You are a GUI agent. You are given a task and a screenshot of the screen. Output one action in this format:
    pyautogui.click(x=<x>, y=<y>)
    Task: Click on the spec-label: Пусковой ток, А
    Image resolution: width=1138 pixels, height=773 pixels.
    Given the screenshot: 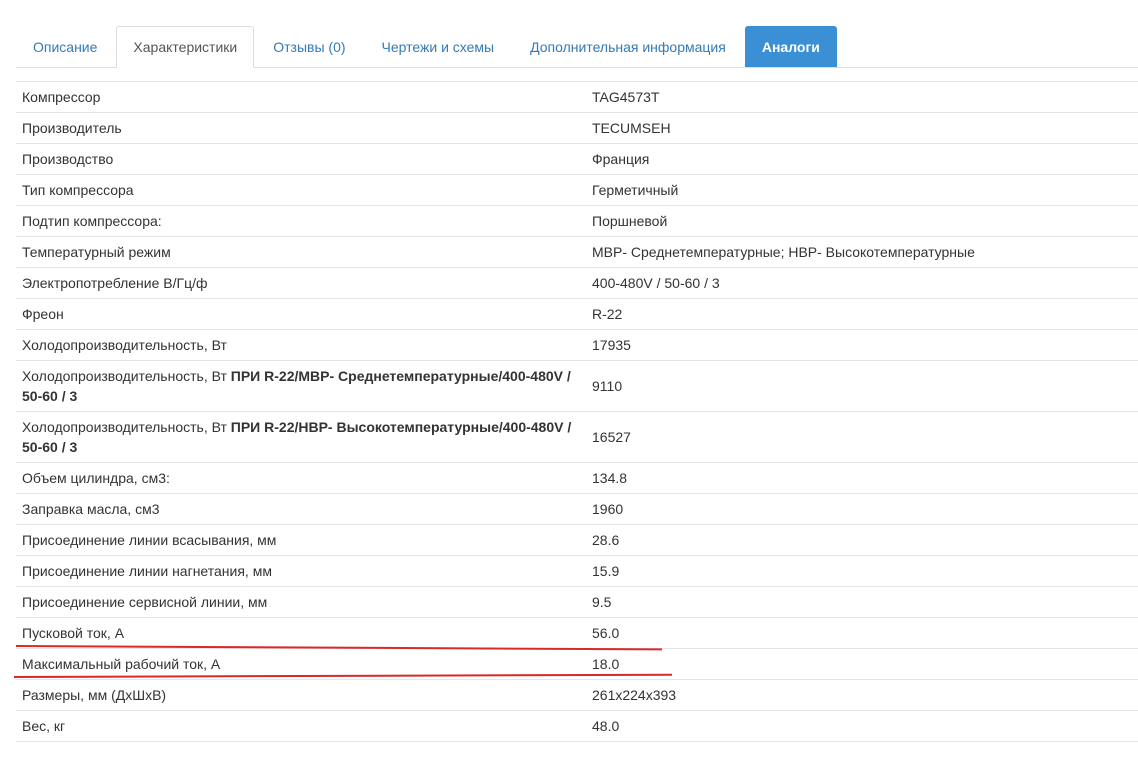 What is the action you would take?
    pyautogui.click(x=301, y=633)
    